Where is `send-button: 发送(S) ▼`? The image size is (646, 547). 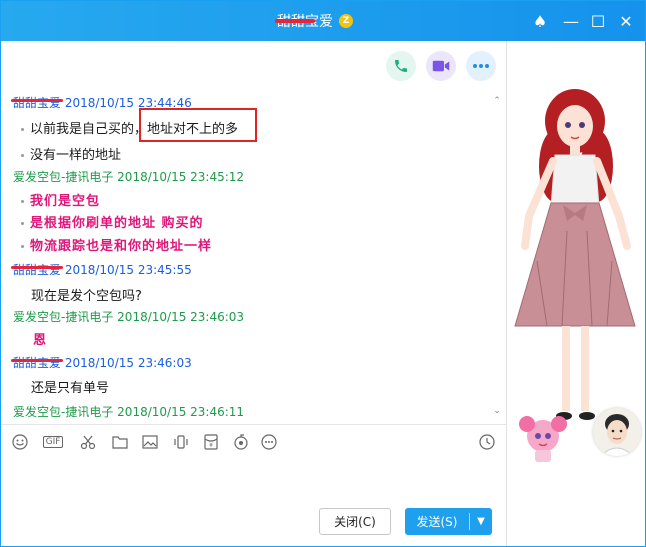 send-button: 发送(S) ▼ is located at coordinates (448, 521).